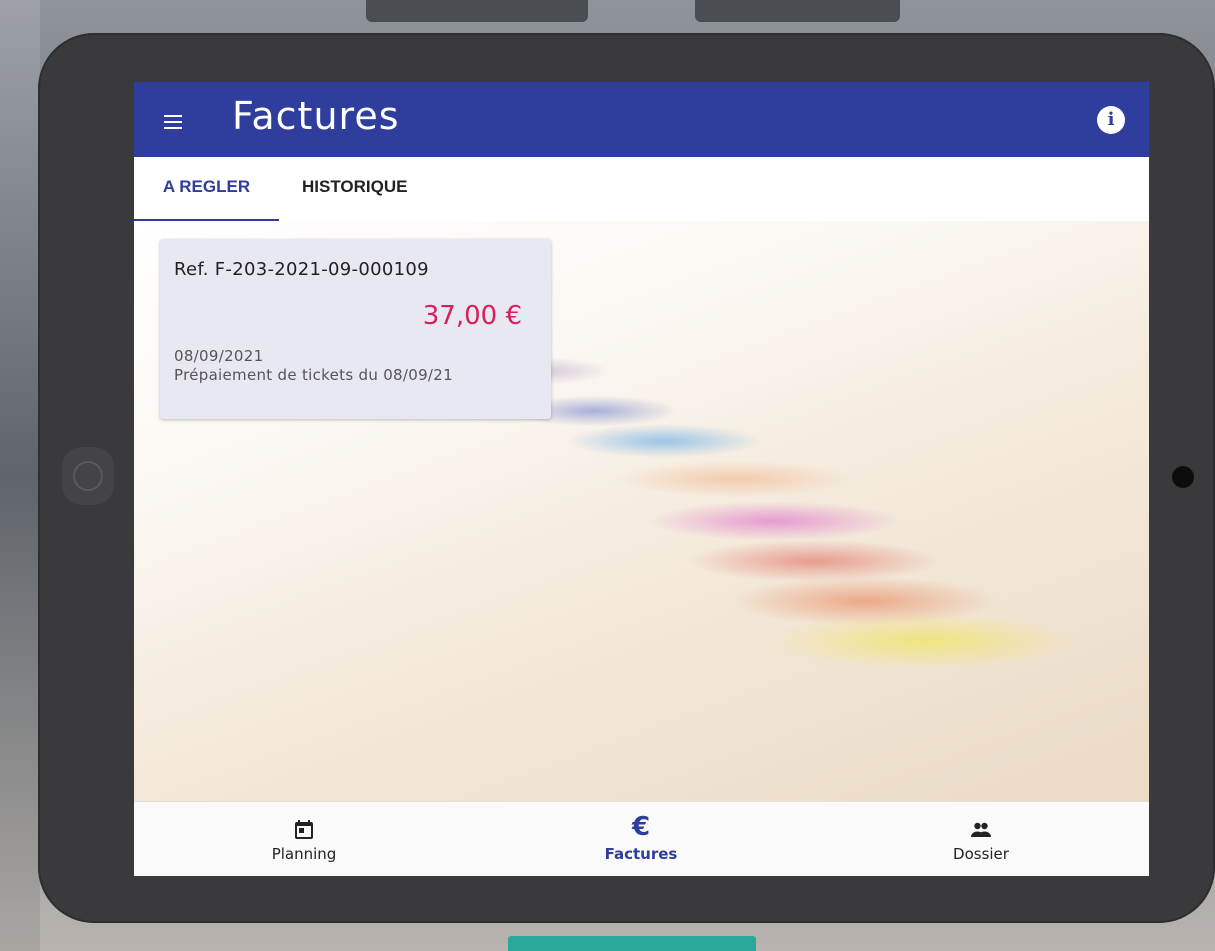 This screenshot has width=1215, height=951. Describe the element at coordinates (981, 854) in the screenshot. I see `nav-label: Dossier` at that location.